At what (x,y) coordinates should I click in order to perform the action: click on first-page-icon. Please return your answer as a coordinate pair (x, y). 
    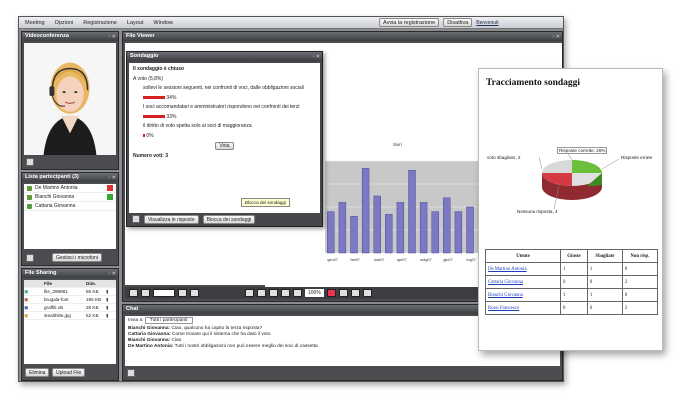
    Looking at the image, I should click on (133, 293).